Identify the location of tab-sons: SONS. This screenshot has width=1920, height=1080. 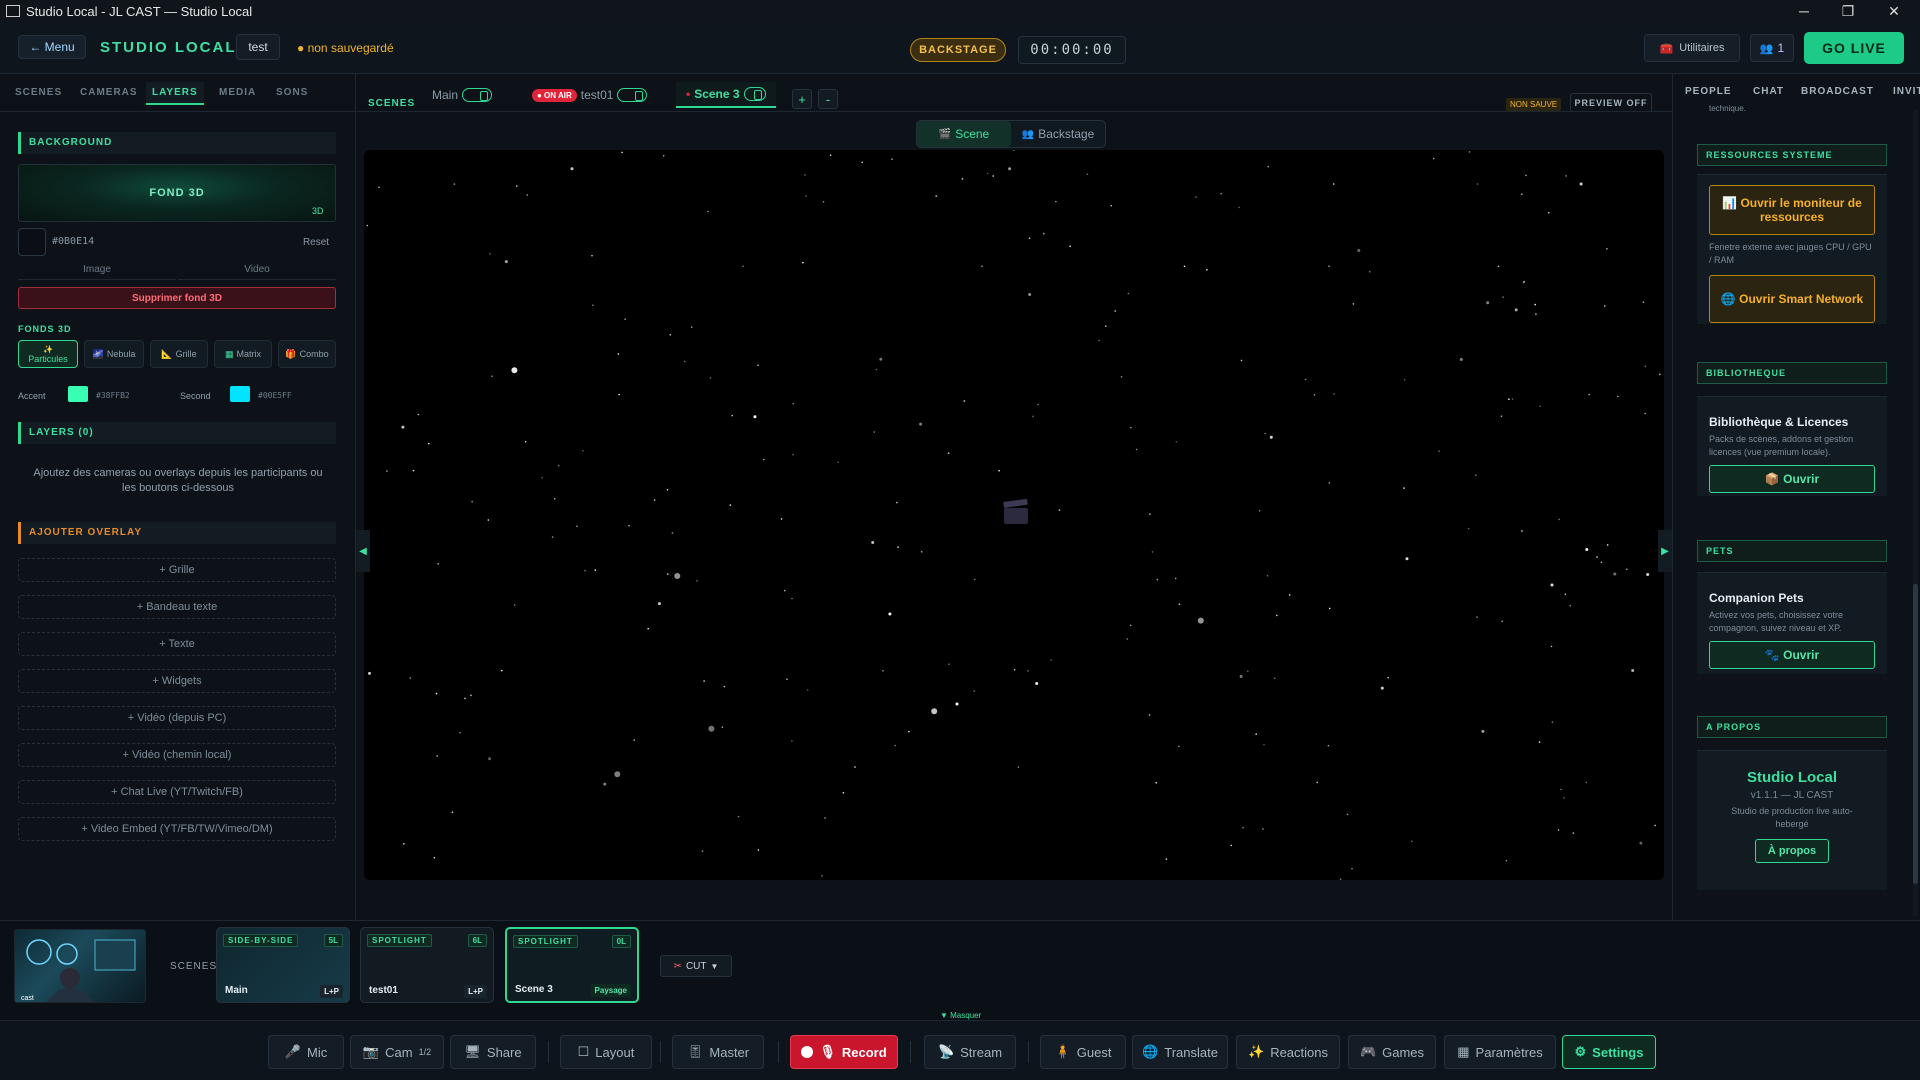
(292, 92).